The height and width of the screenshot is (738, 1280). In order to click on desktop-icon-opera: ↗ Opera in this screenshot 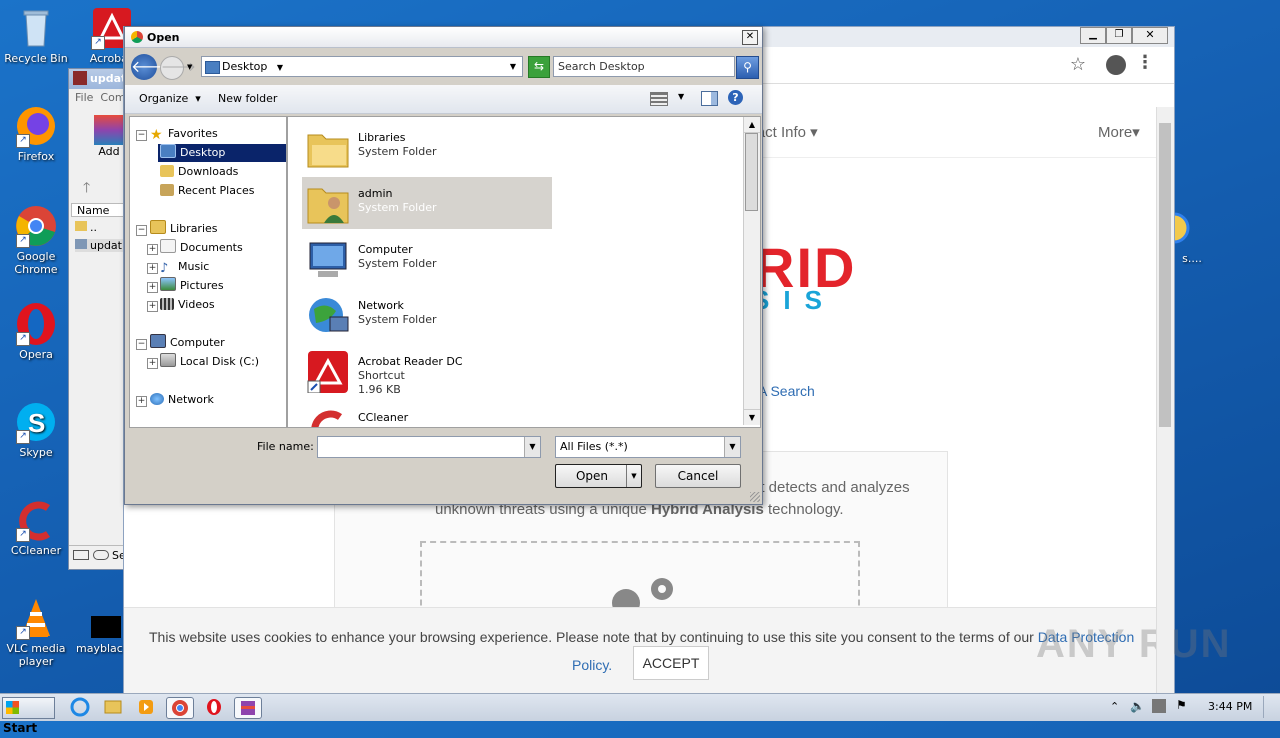, I will do `click(36, 331)`.